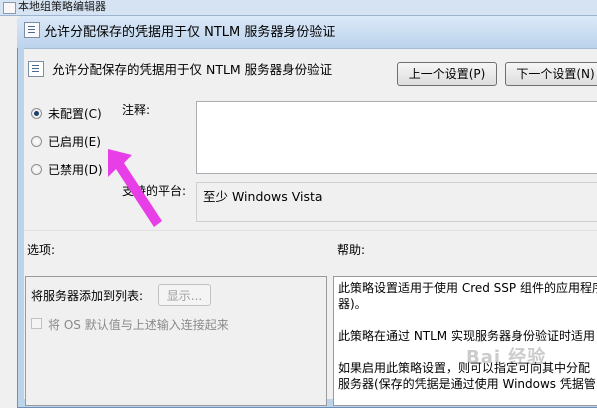 The width and height of the screenshot is (597, 408). What do you see at coordinates (74, 142) in the screenshot?
I see `radio-label: 已启用(E)` at bounding box center [74, 142].